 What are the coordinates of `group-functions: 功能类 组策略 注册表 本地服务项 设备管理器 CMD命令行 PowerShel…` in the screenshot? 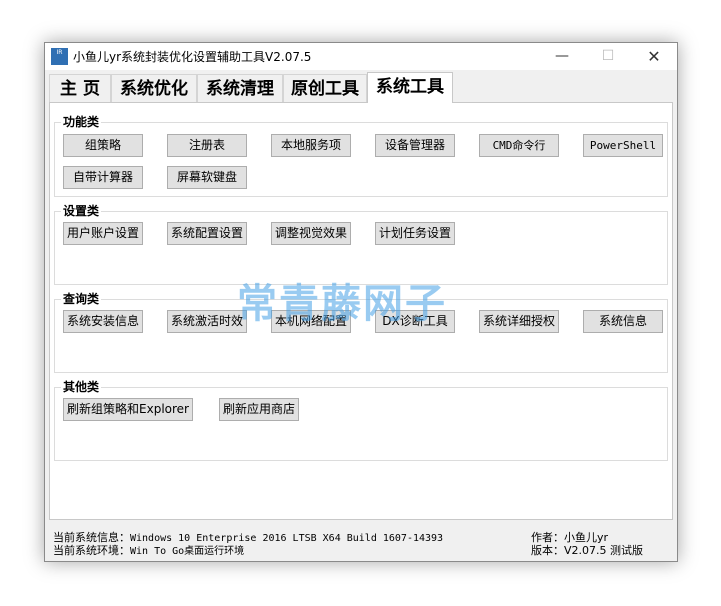 It's located at (361, 155).